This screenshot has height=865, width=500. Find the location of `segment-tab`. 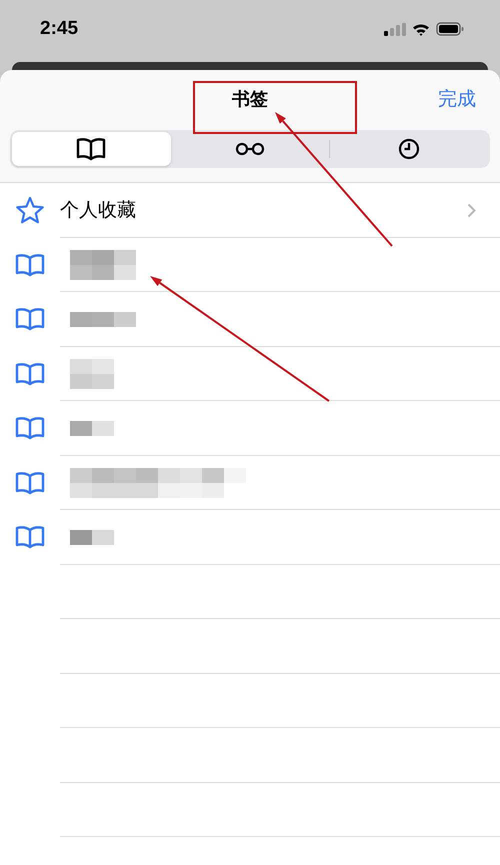

segment-tab is located at coordinates (91, 149).